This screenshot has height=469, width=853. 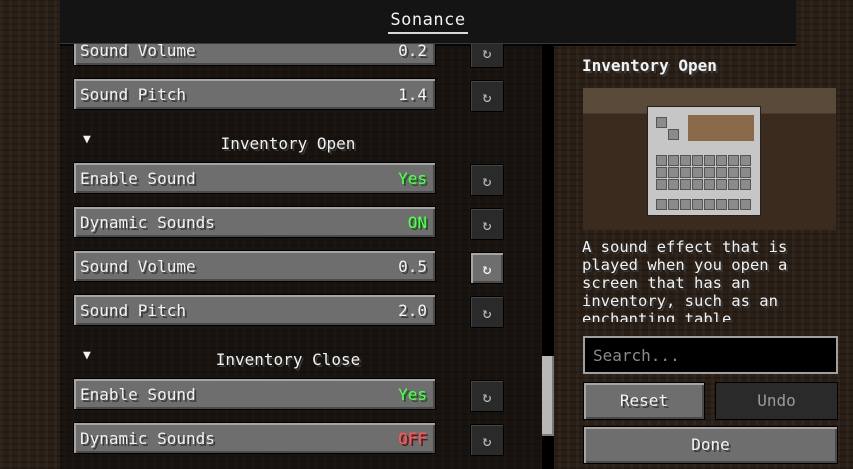 What do you see at coordinates (412, 310) in the screenshot?
I see `setting-value: 2.0` at bounding box center [412, 310].